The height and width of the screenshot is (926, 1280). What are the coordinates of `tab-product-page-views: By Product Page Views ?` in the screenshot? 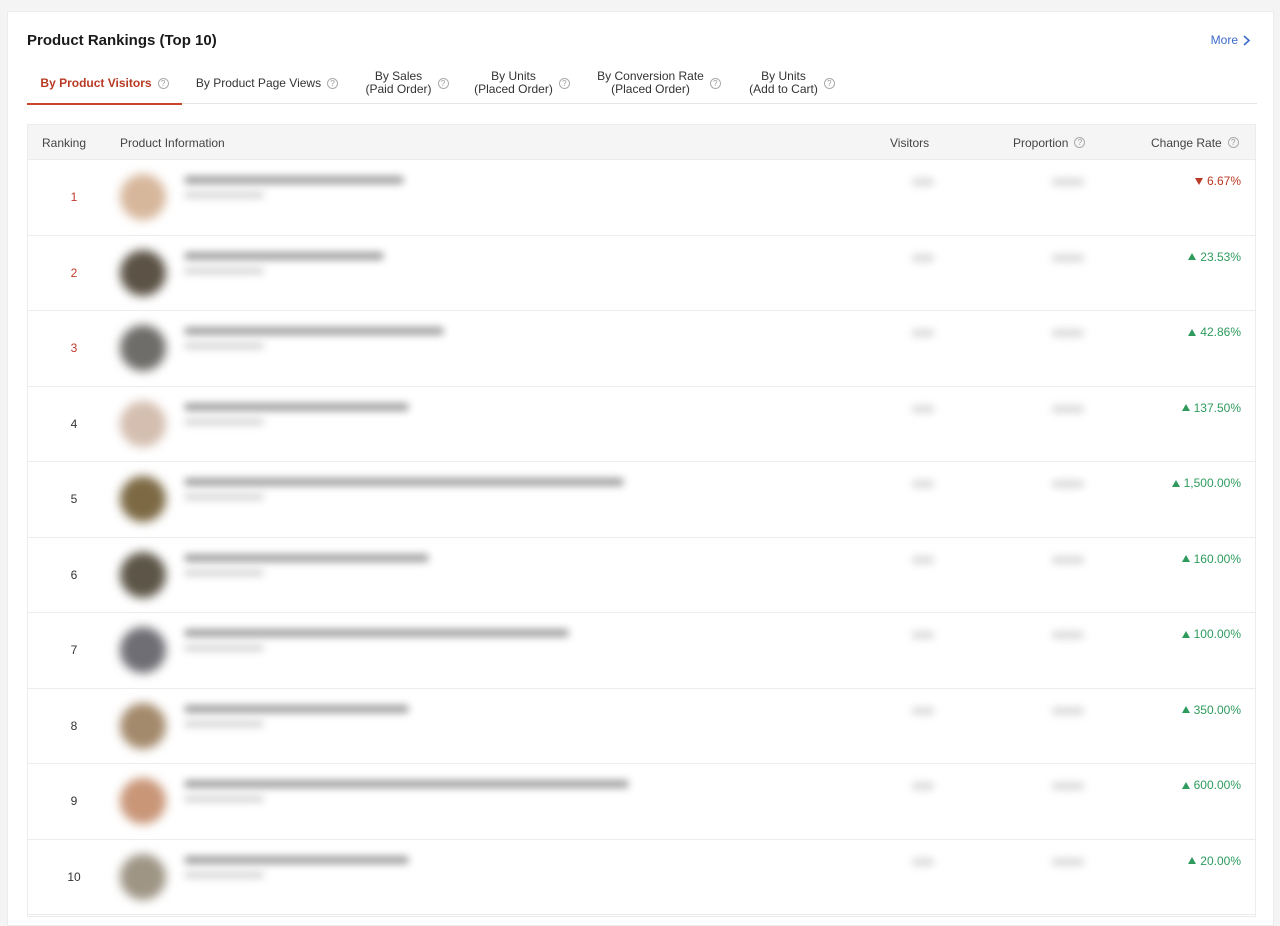 It's located at (267, 83).